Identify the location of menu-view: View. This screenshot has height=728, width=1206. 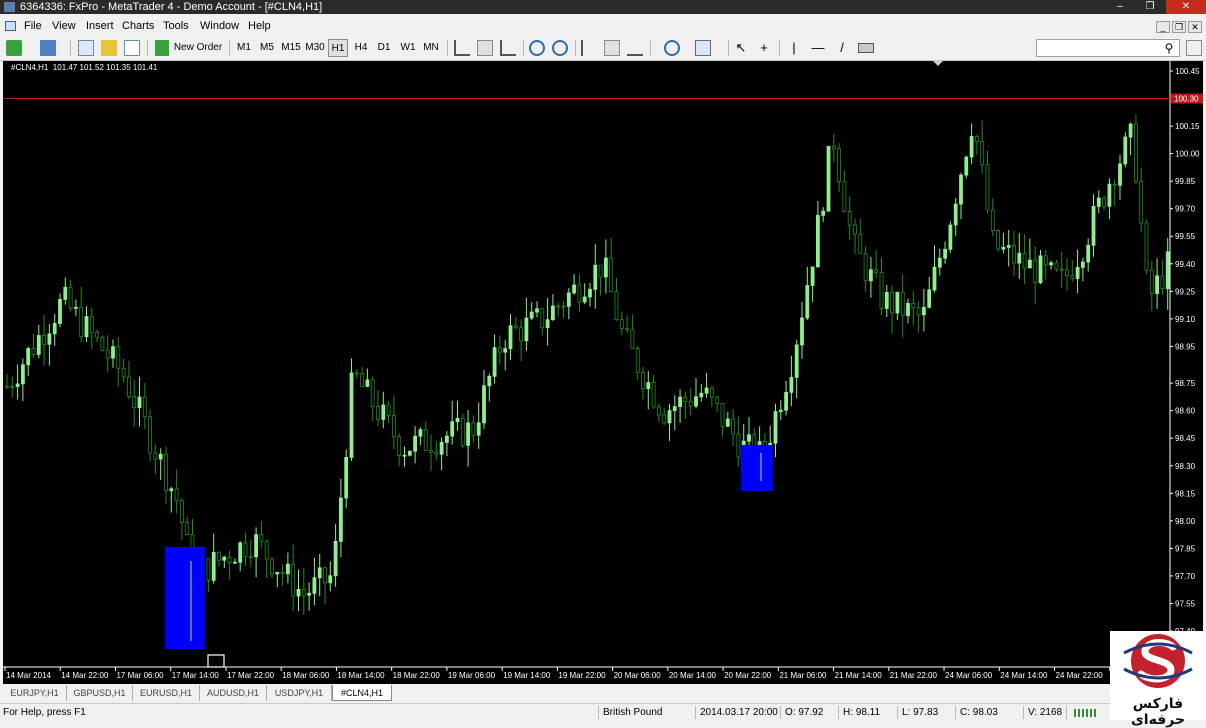
(64, 26).